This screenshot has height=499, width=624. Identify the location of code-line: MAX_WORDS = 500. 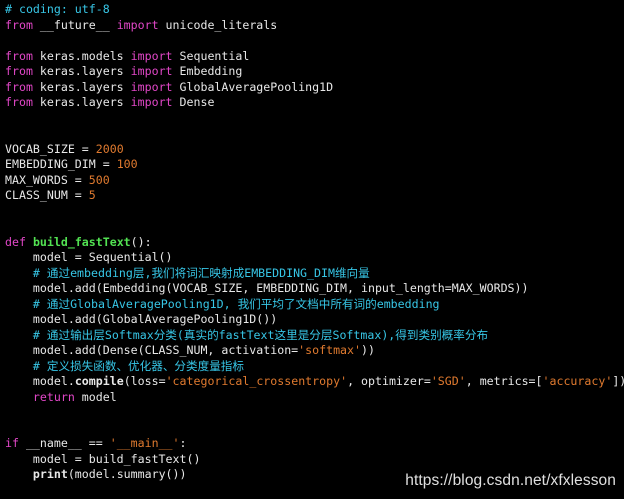
(314, 181).